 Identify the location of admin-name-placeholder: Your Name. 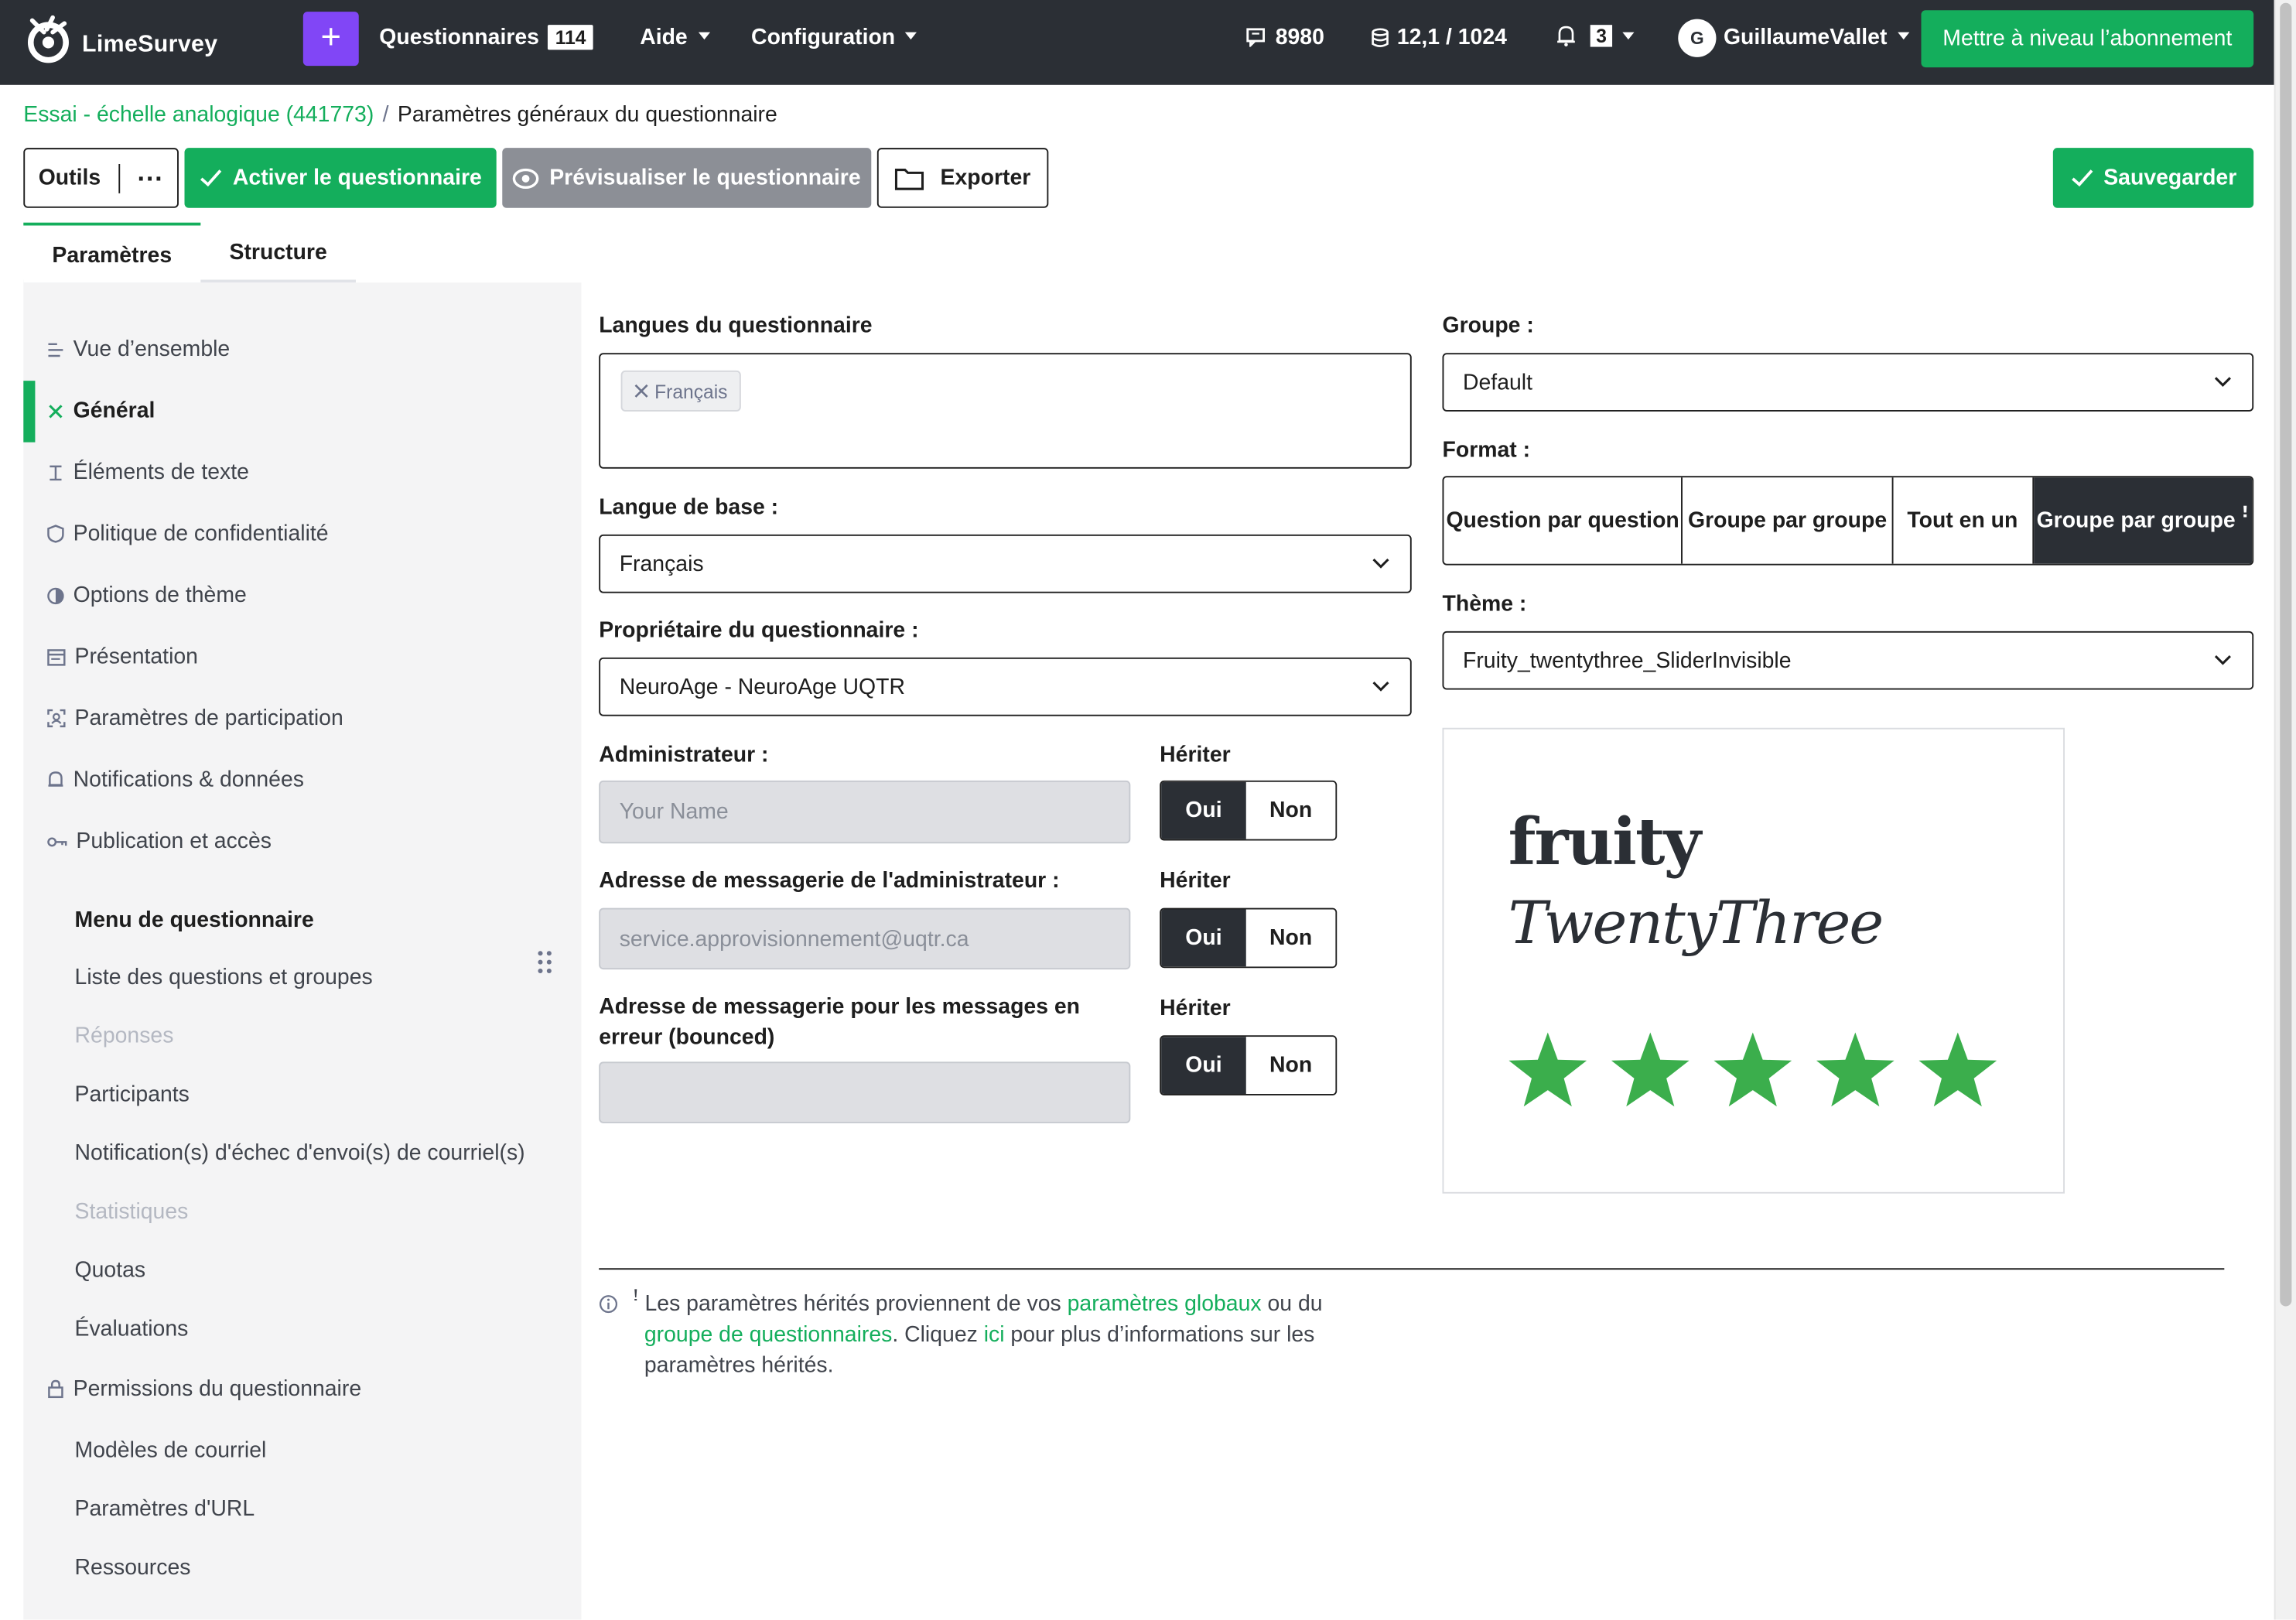
(674, 812).